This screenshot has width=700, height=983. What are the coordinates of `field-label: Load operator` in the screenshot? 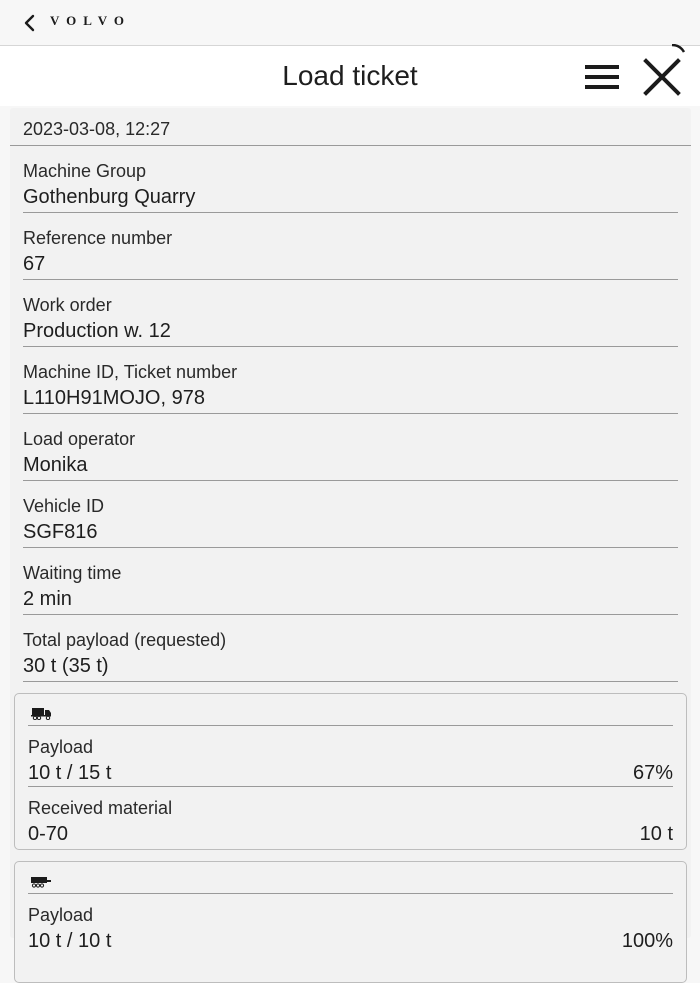 It's located at (79, 439).